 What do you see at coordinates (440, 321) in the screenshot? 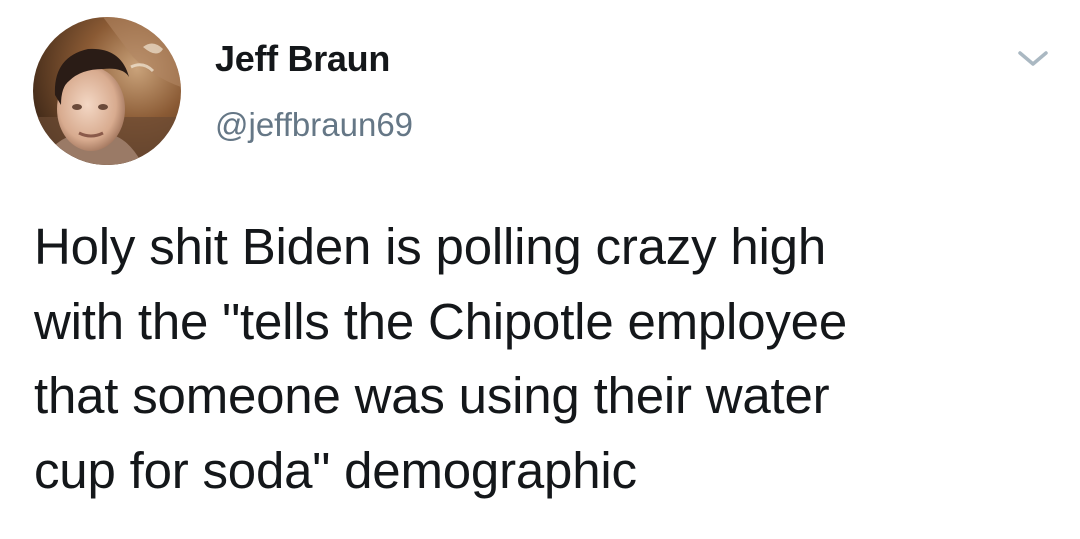
I see `tweet-text-line: with the "tells the Chipotle employee` at bounding box center [440, 321].